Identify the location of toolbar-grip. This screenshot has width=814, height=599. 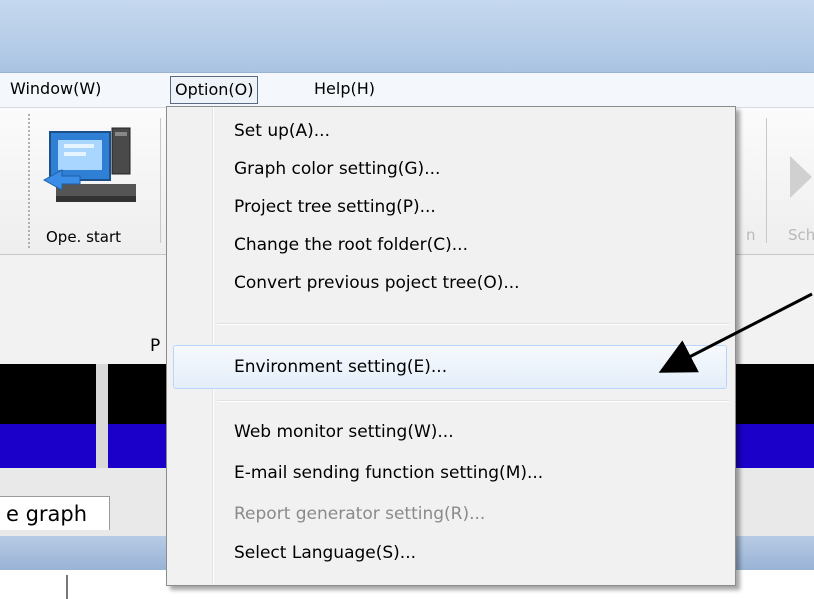
(31, 181).